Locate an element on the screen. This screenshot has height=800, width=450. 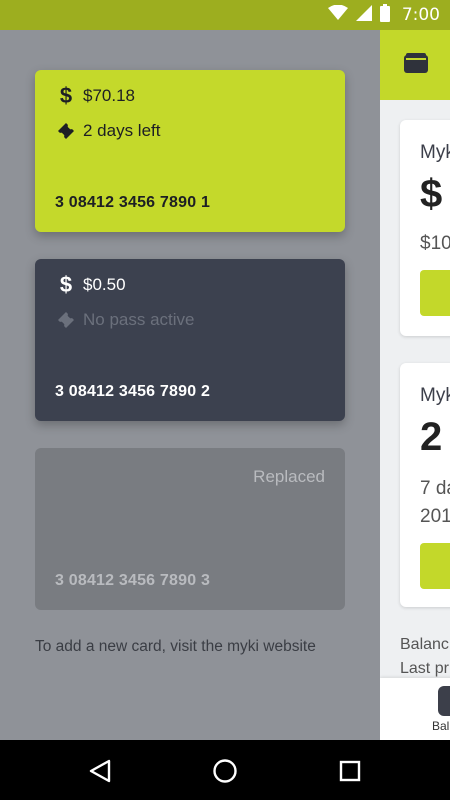
card-2-pass-text: No pass active is located at coordinates (139, 319).